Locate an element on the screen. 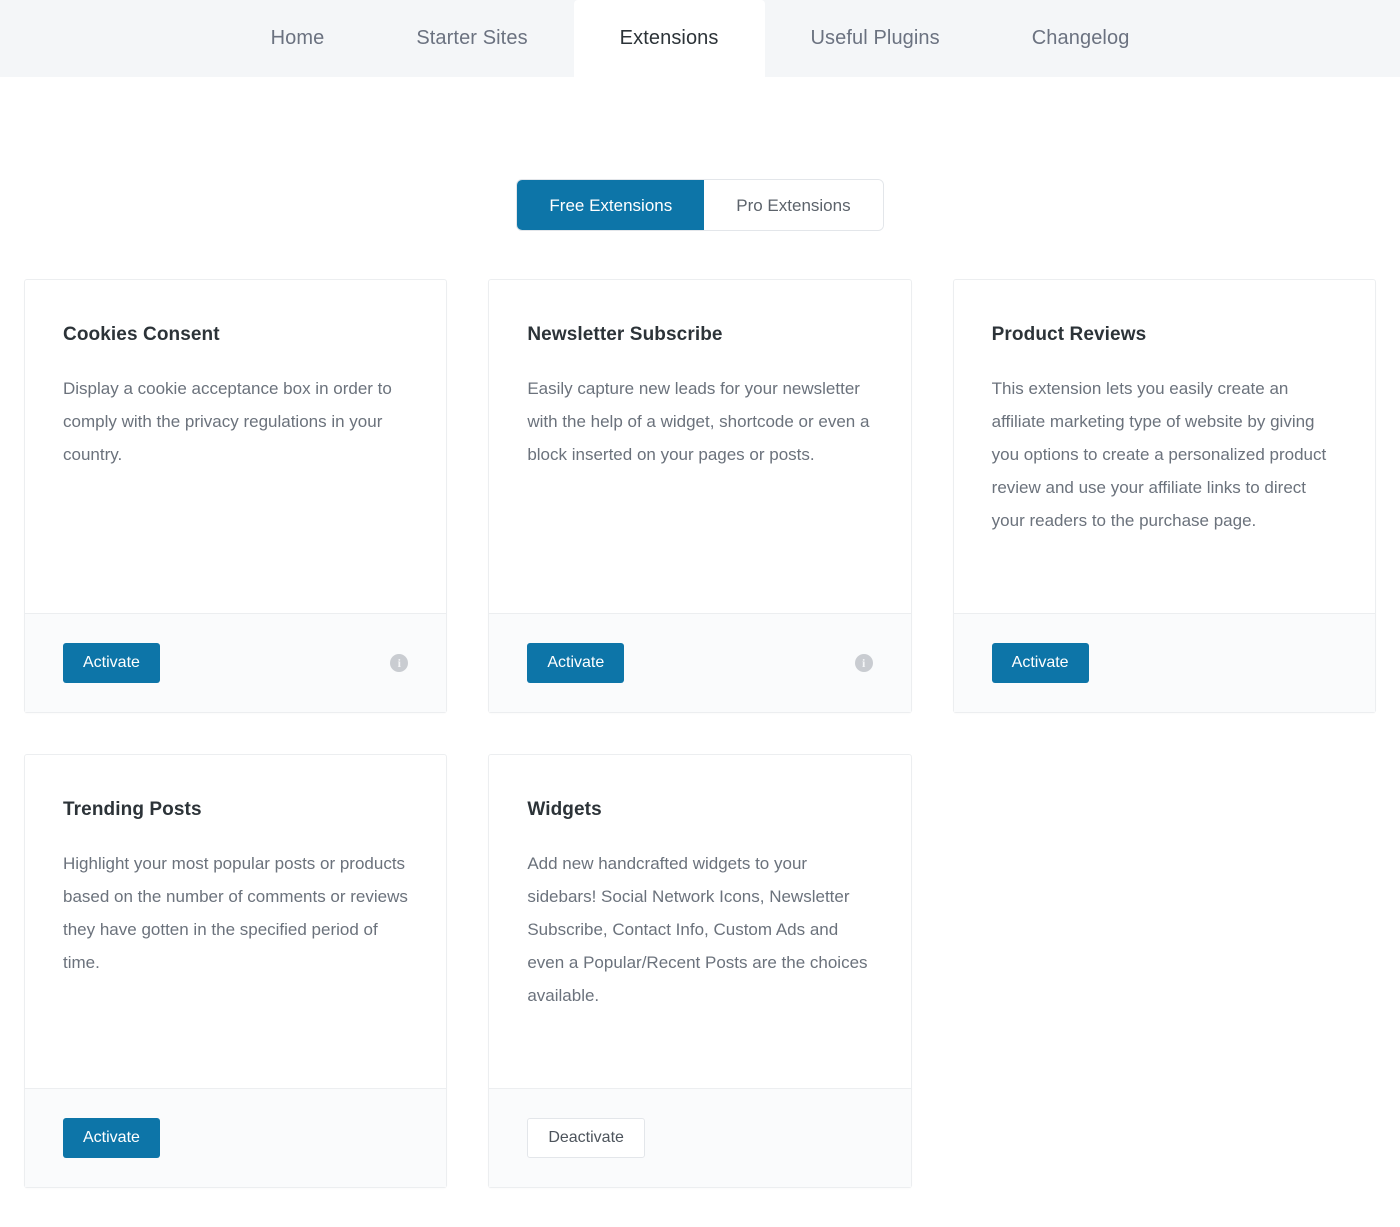 This screenshot has height=1227, width=1400. toggle-pro-extensions: Pro Extensions is located at coordinates (793, 205).